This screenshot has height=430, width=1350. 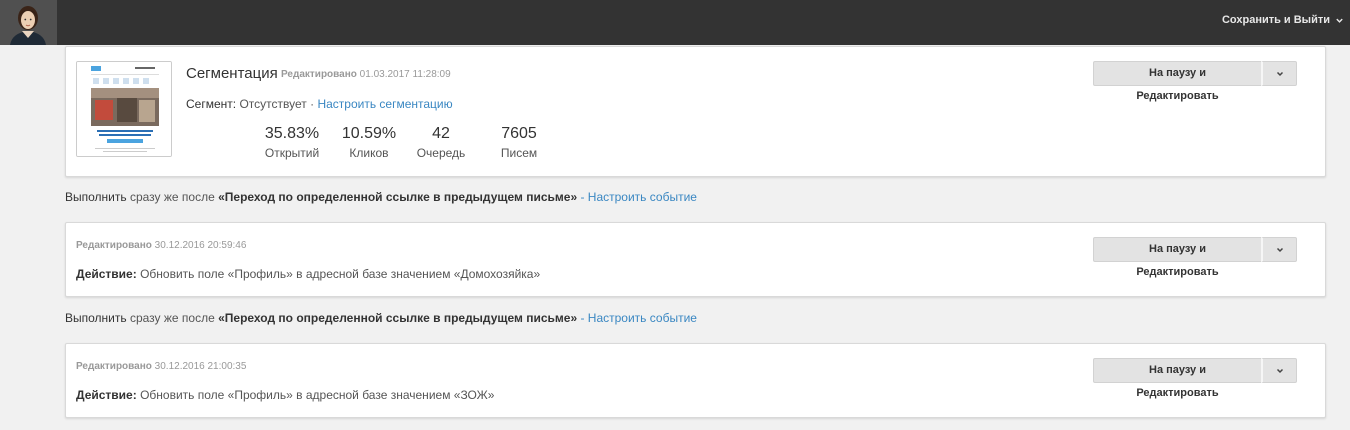 What do you see at coordinates (441, 133) in the screenshot?
I see `stat-value: 42` at bounding box center [441, 133].